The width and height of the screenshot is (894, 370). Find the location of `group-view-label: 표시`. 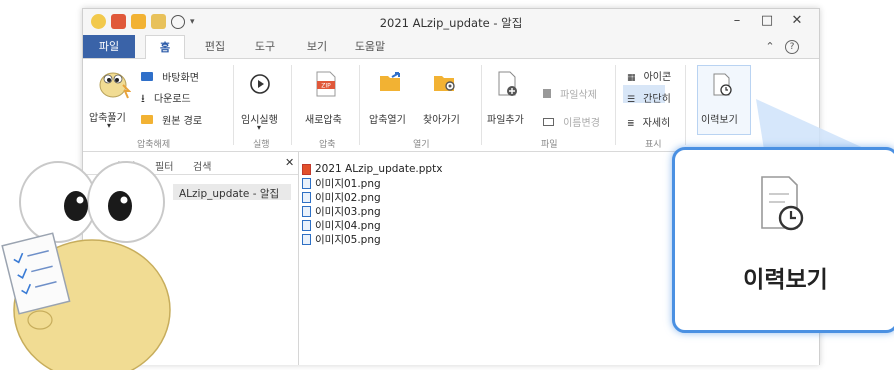

group-view-label: 표시 is located at coordinates (653, 145).